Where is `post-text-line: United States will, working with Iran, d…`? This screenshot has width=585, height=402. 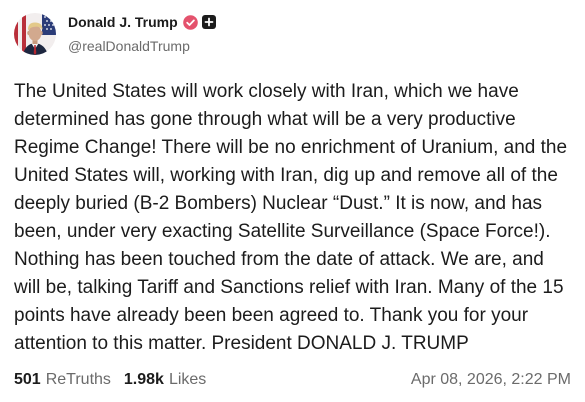 post-text-line: United States will, working with Iran, d… is located at coordinates (286, 175).